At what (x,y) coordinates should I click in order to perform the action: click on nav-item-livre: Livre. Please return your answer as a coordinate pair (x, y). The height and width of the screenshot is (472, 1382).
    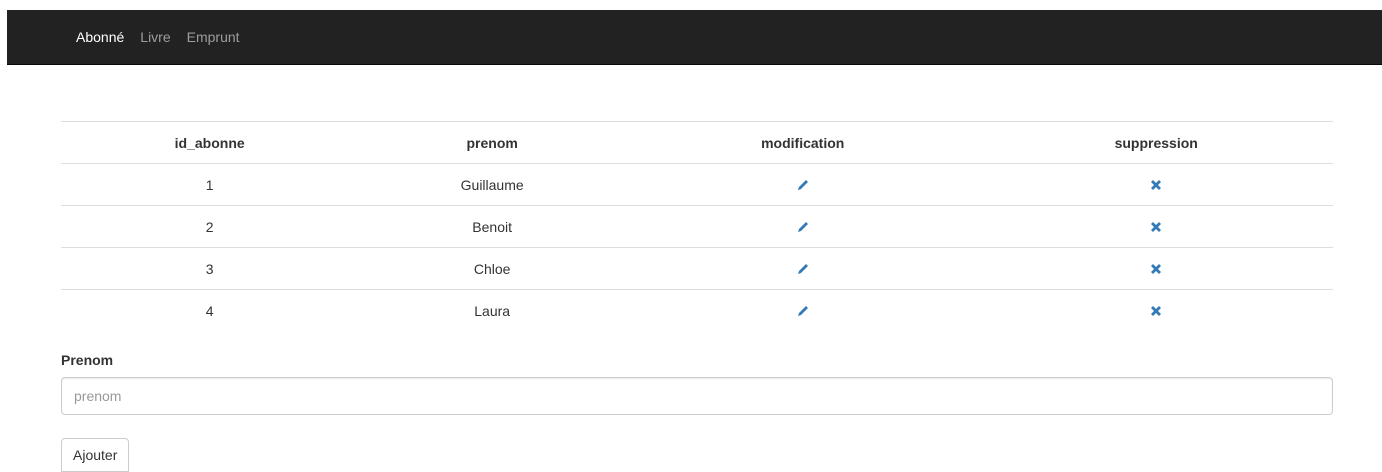
    Looking at the image, I should click on (155, 37).